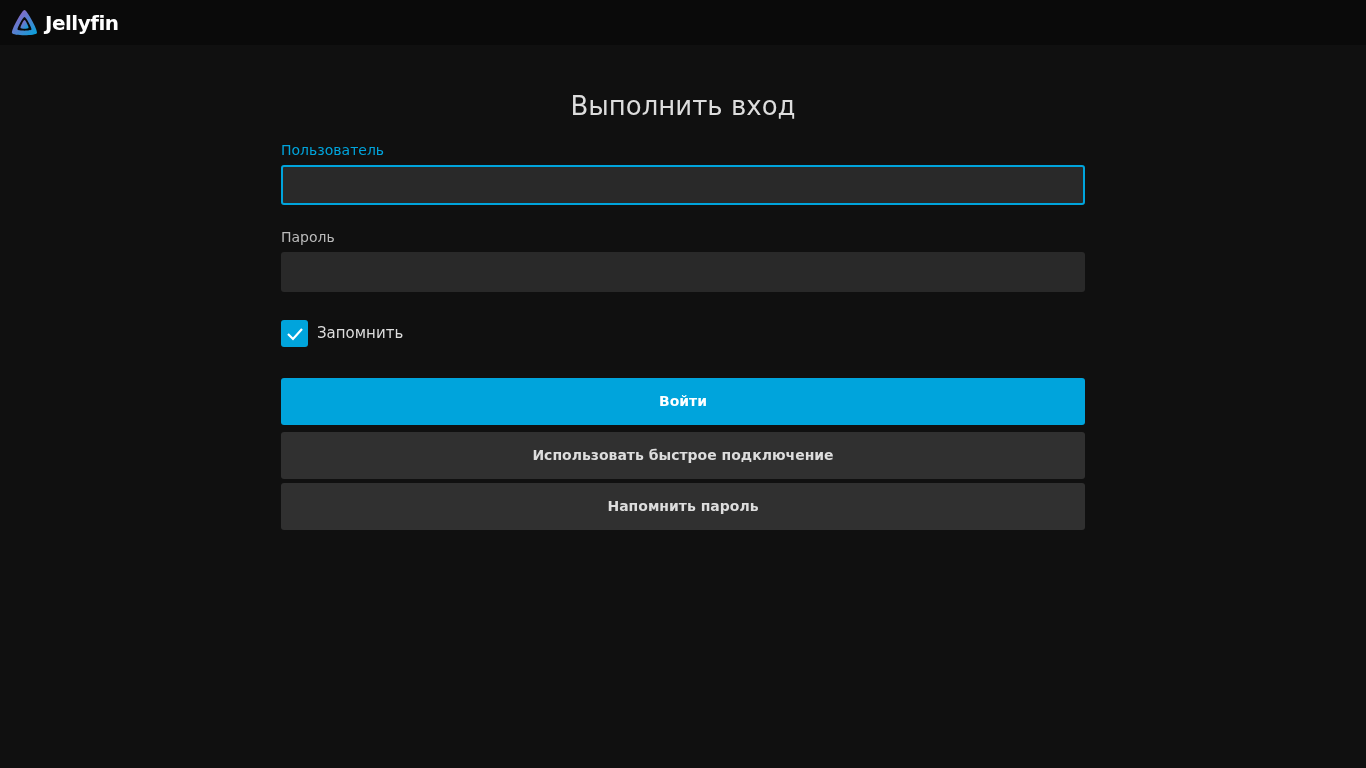 Image resolution: width=1366 pixels, height=768 pixels. What do you see at coordinates (82, 23) in the screenshot?
I see `logo-text: Jellyfin` at bounding box center [82, 23].